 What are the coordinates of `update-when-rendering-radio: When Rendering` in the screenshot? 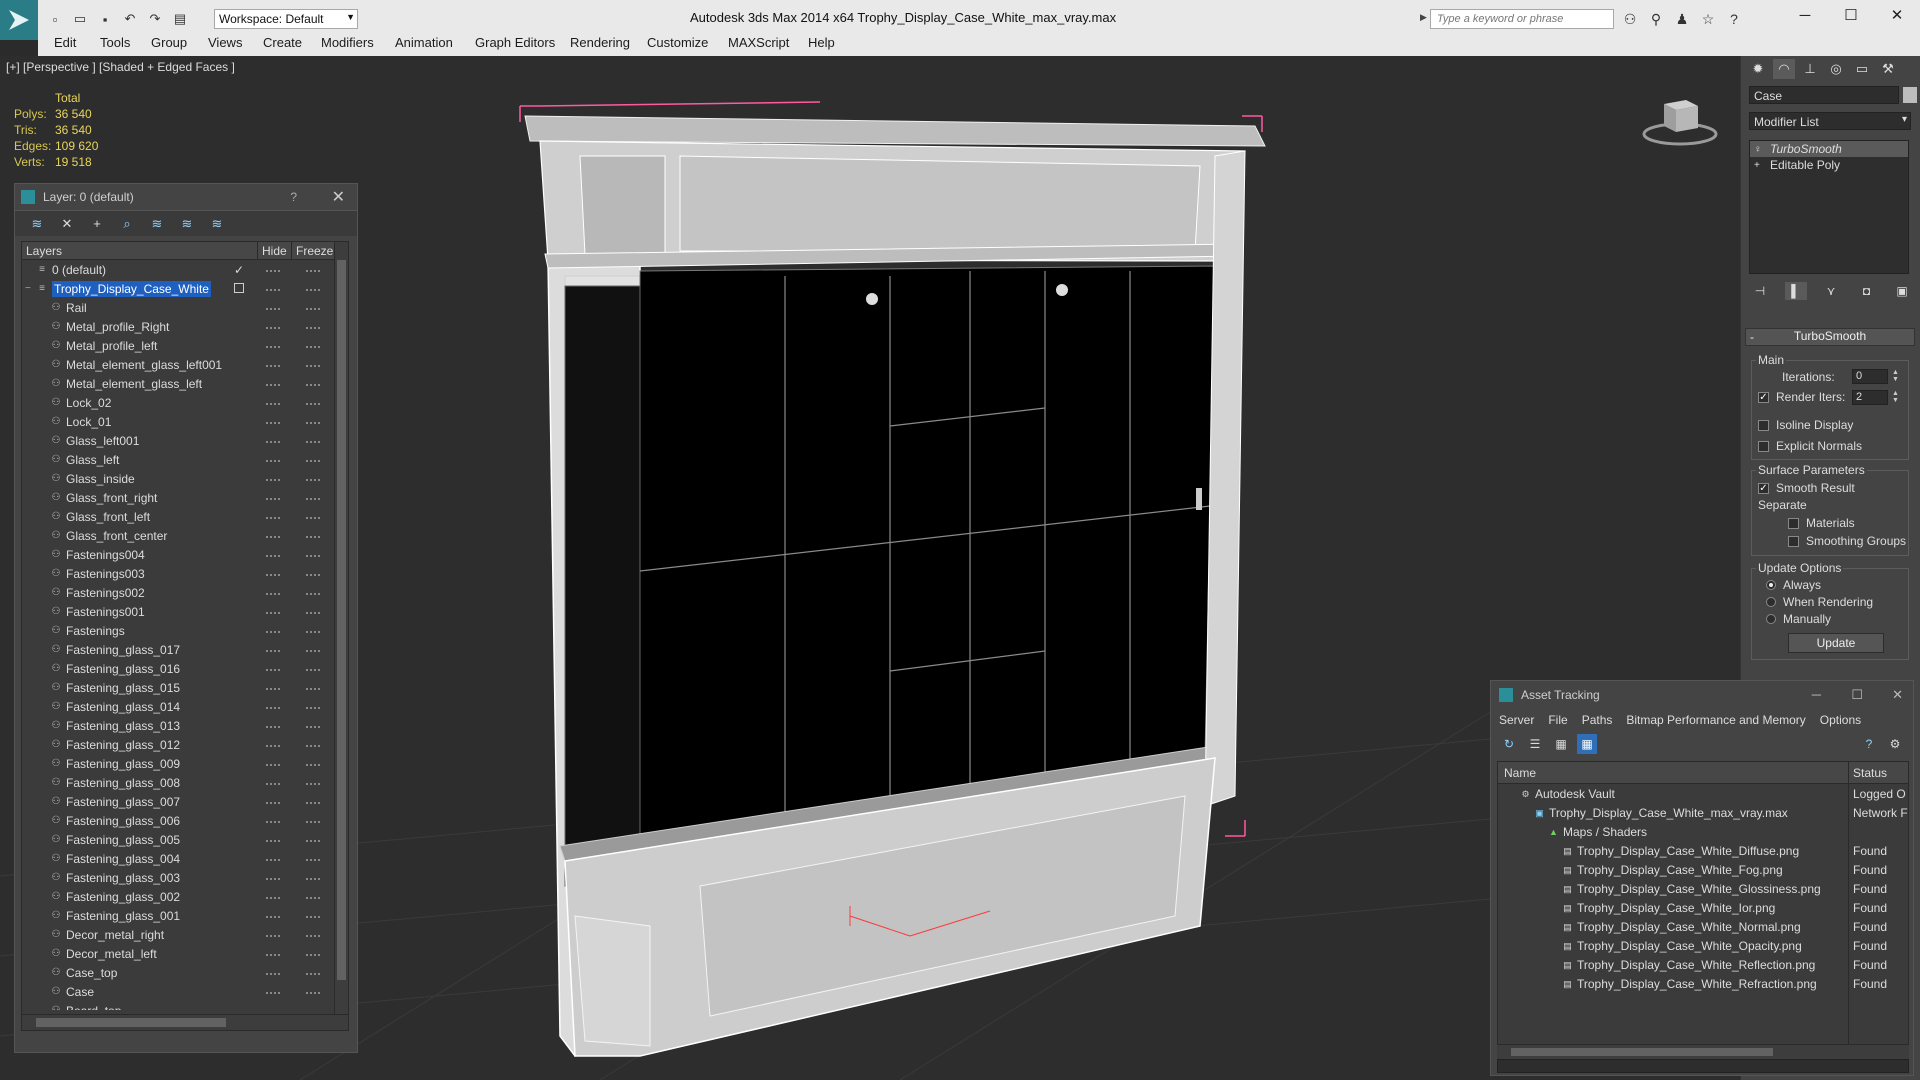 It's located at (1819, 602).